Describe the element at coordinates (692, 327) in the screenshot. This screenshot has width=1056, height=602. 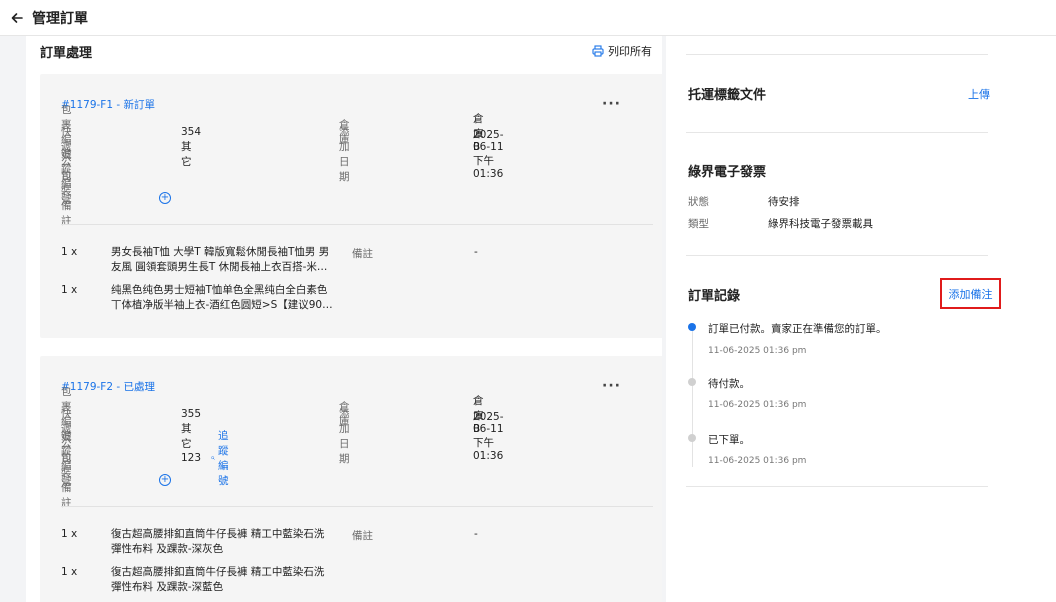
I see `timeline-dot-active` at that location.